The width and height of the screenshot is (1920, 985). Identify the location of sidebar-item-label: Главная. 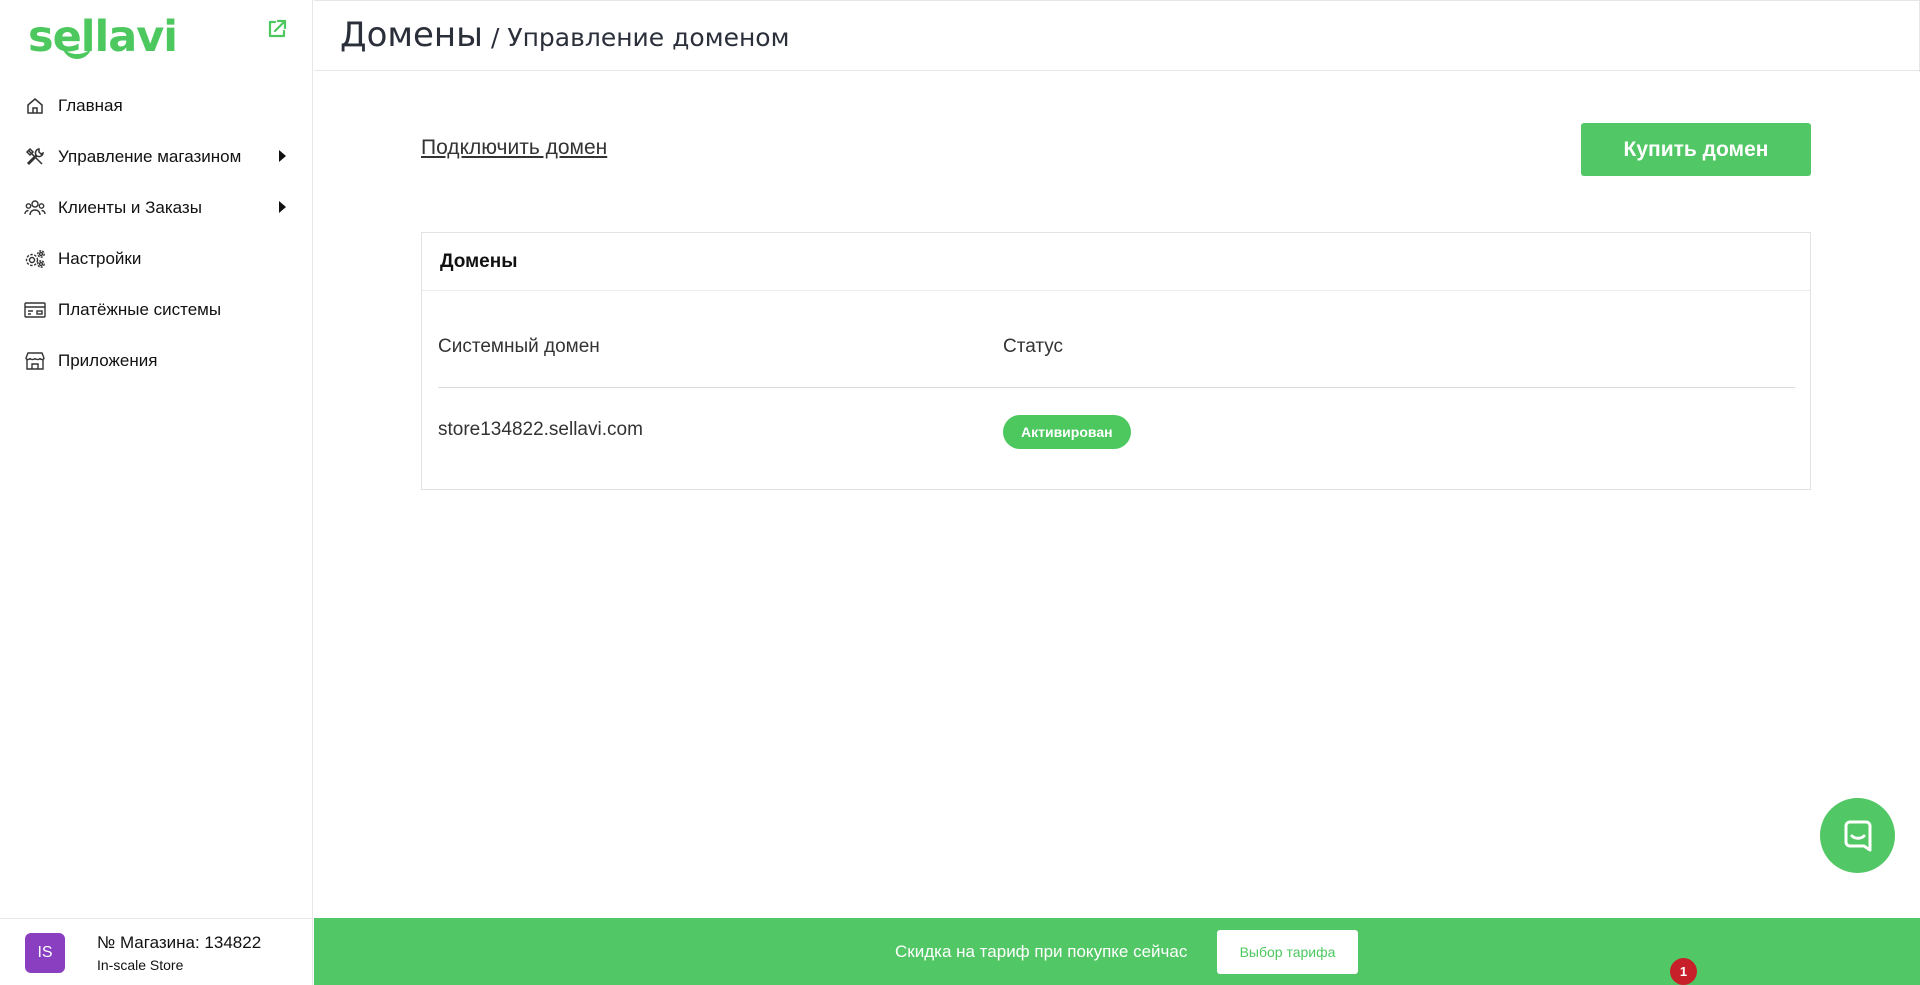
(90, 105).